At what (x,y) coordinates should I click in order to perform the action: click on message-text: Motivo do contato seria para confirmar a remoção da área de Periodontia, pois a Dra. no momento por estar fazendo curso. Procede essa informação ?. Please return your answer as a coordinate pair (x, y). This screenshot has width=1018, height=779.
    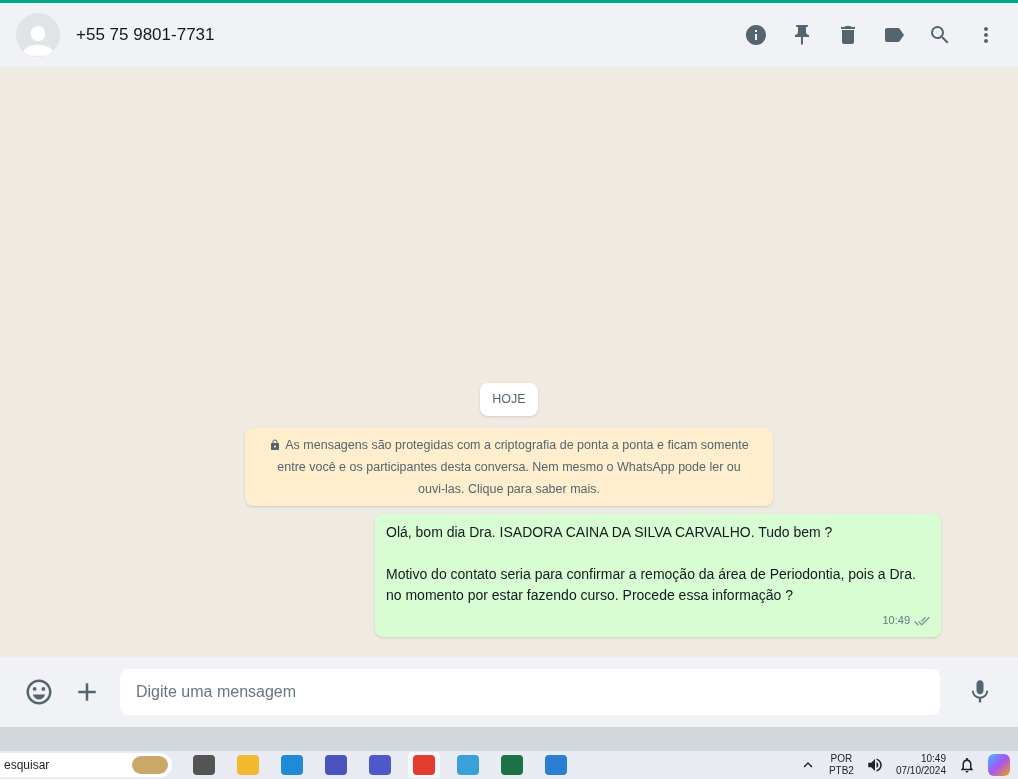
    Looking at the image, I should click on (651, 585).